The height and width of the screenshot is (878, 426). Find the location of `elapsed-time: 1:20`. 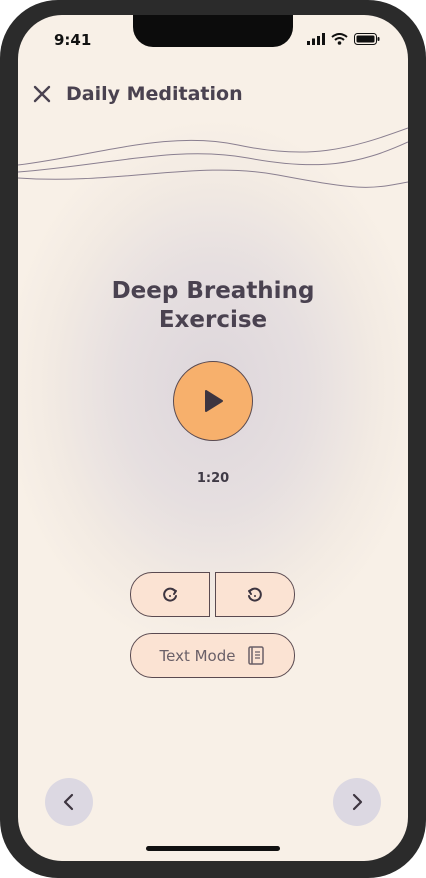

elapsed-time: 1:20 is located at coordinates (213, 478).